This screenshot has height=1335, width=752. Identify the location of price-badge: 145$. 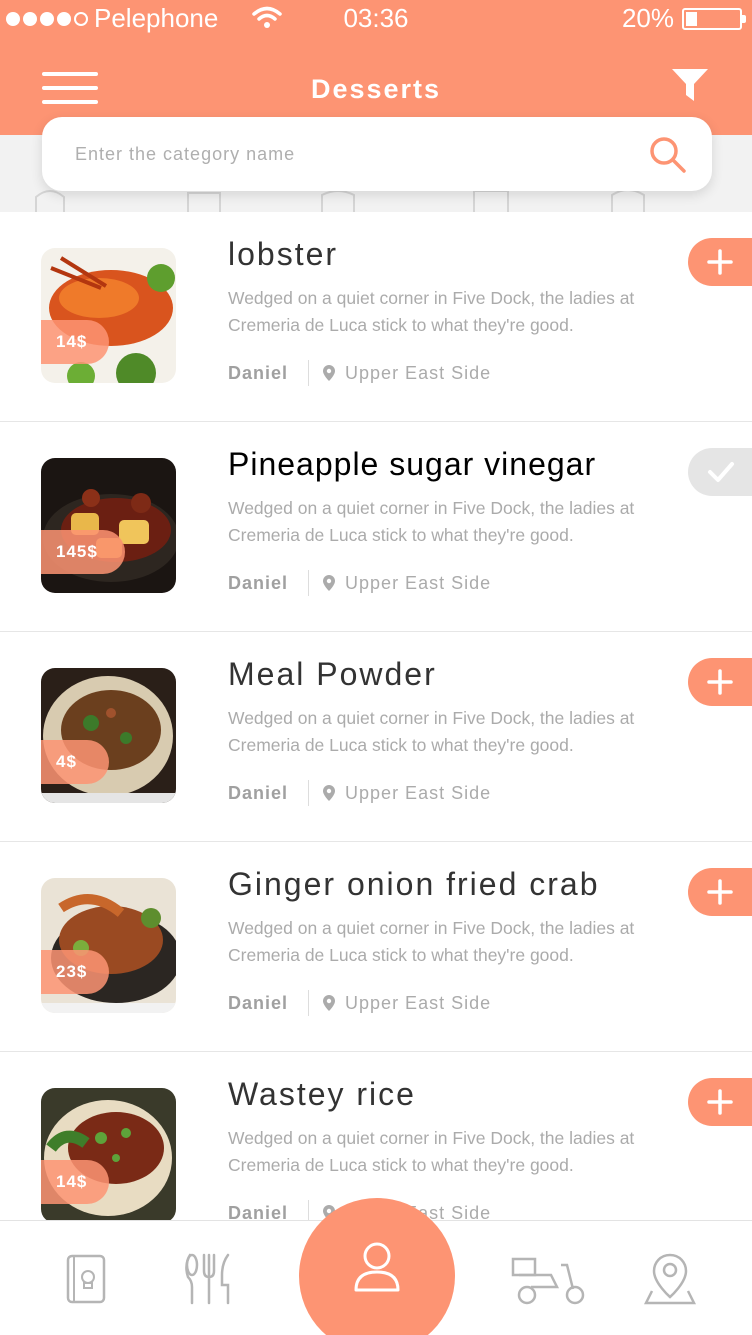
(83, 552).